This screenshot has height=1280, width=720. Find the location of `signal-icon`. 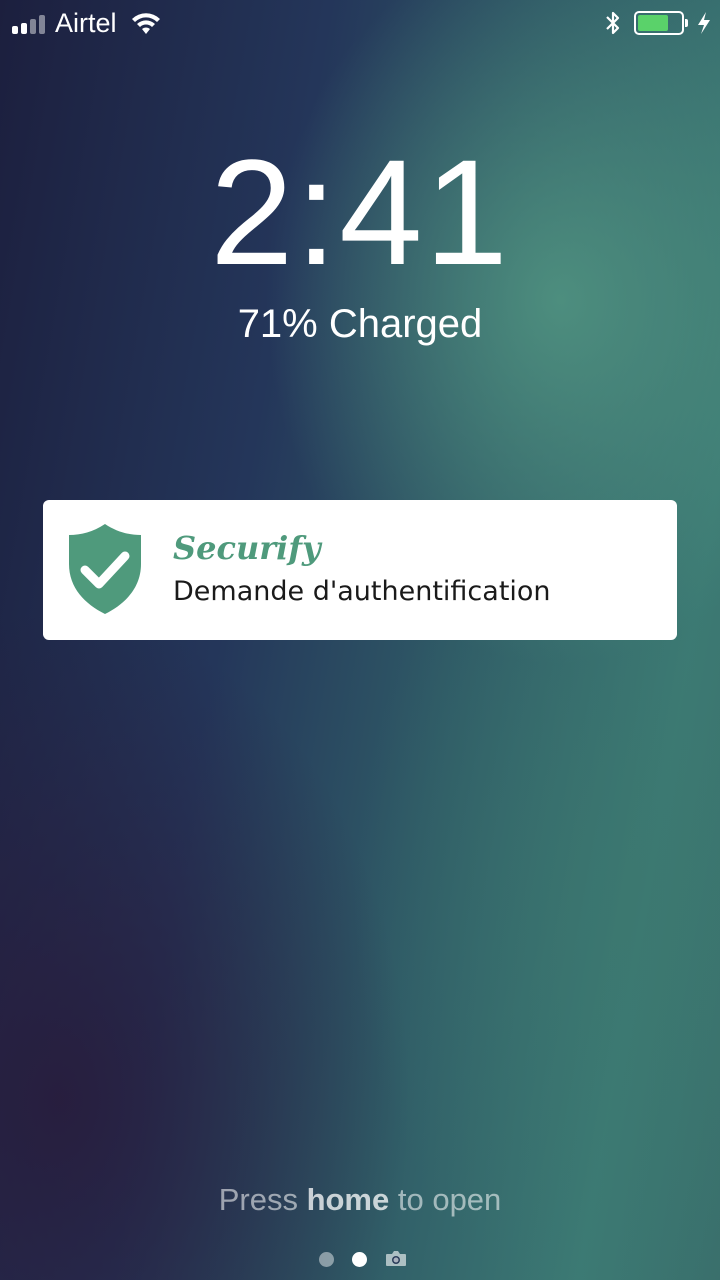

signal-icon is located at coordinates (32, 24).